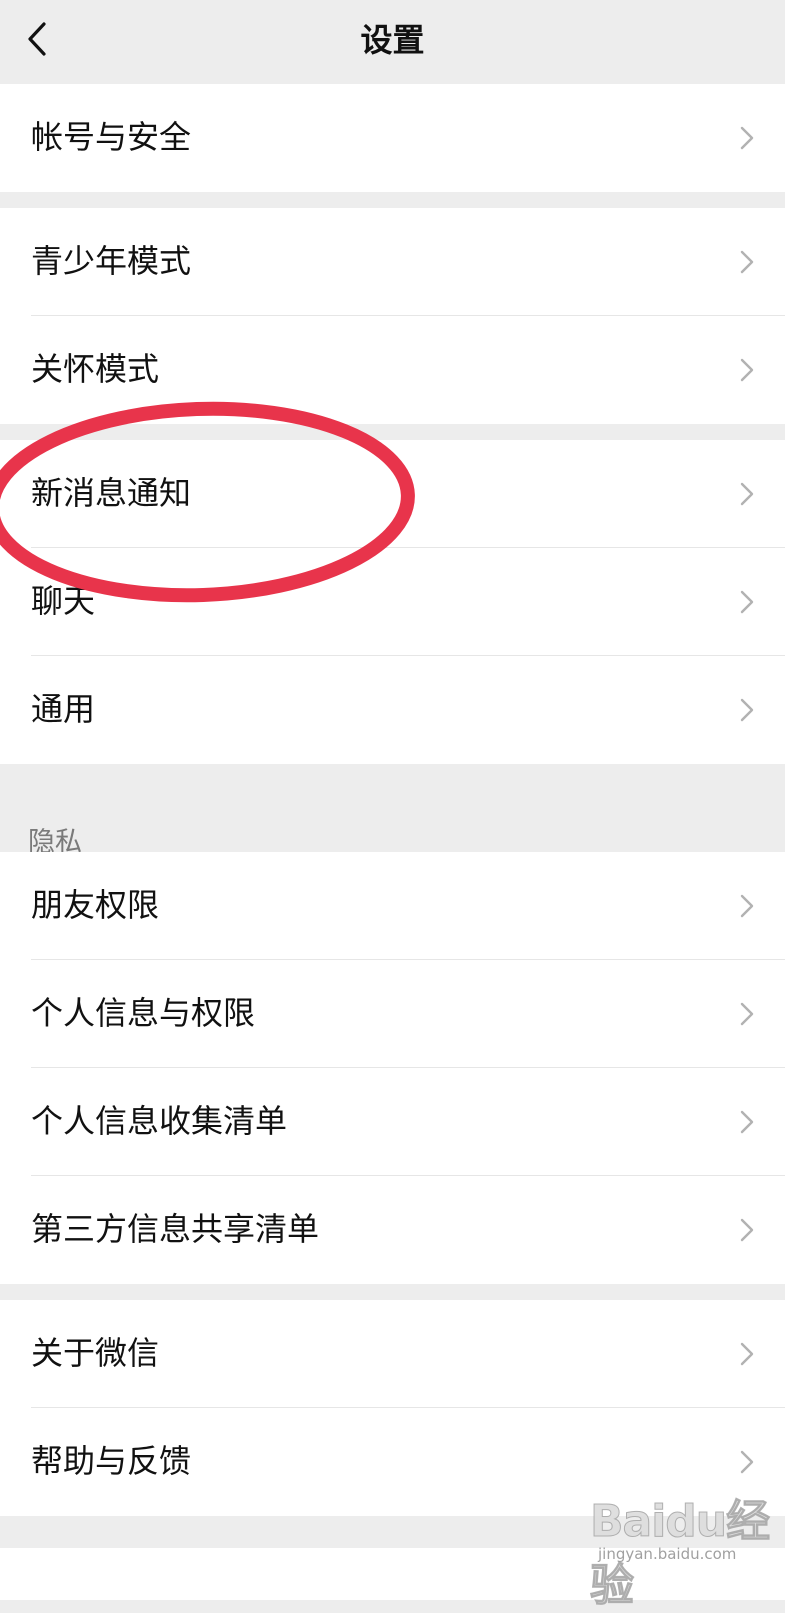  What do you see at coordinates (392, 1574) in the screenshot?
I see `settings-group-next` at bounding box center [392, 1574].